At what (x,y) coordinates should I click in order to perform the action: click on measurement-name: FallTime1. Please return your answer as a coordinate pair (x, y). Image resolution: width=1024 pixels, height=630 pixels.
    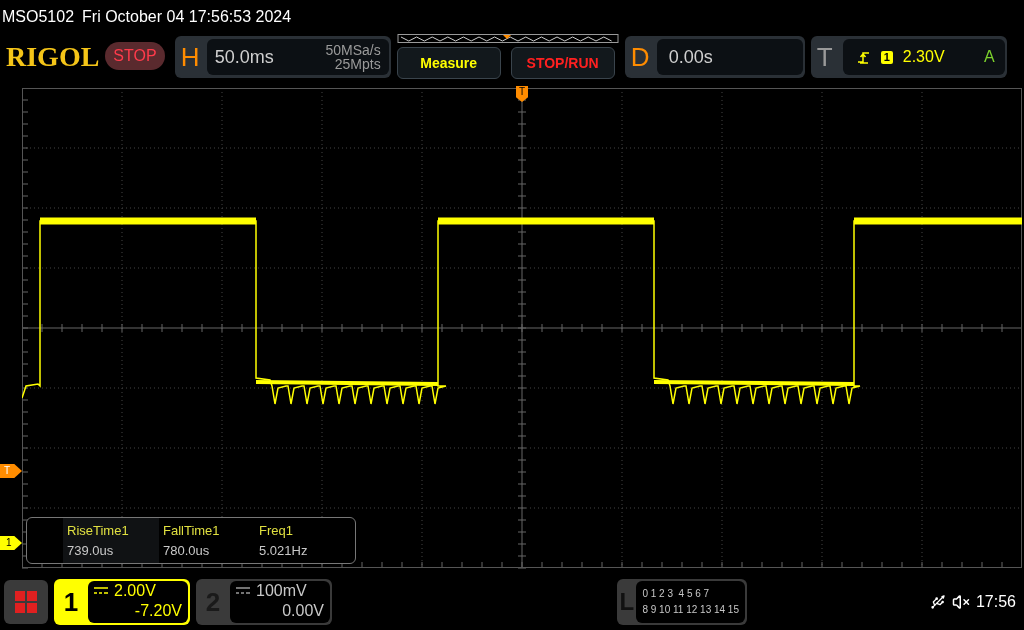
    Looking at the image, I should click on (192, 531).